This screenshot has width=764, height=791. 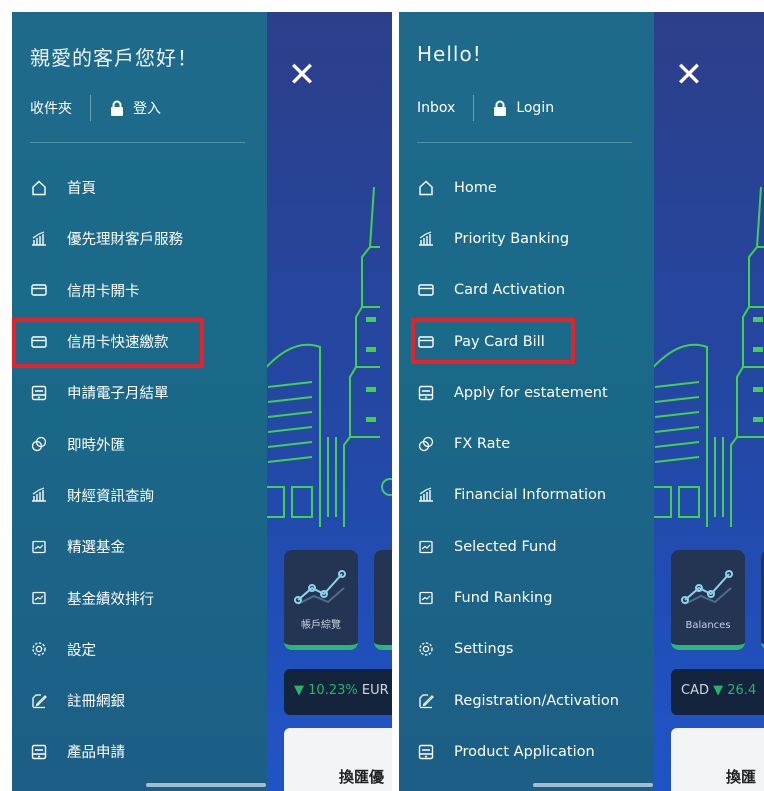 I want to click on menu-item: Selected Fund, so click(x=526, y=546).